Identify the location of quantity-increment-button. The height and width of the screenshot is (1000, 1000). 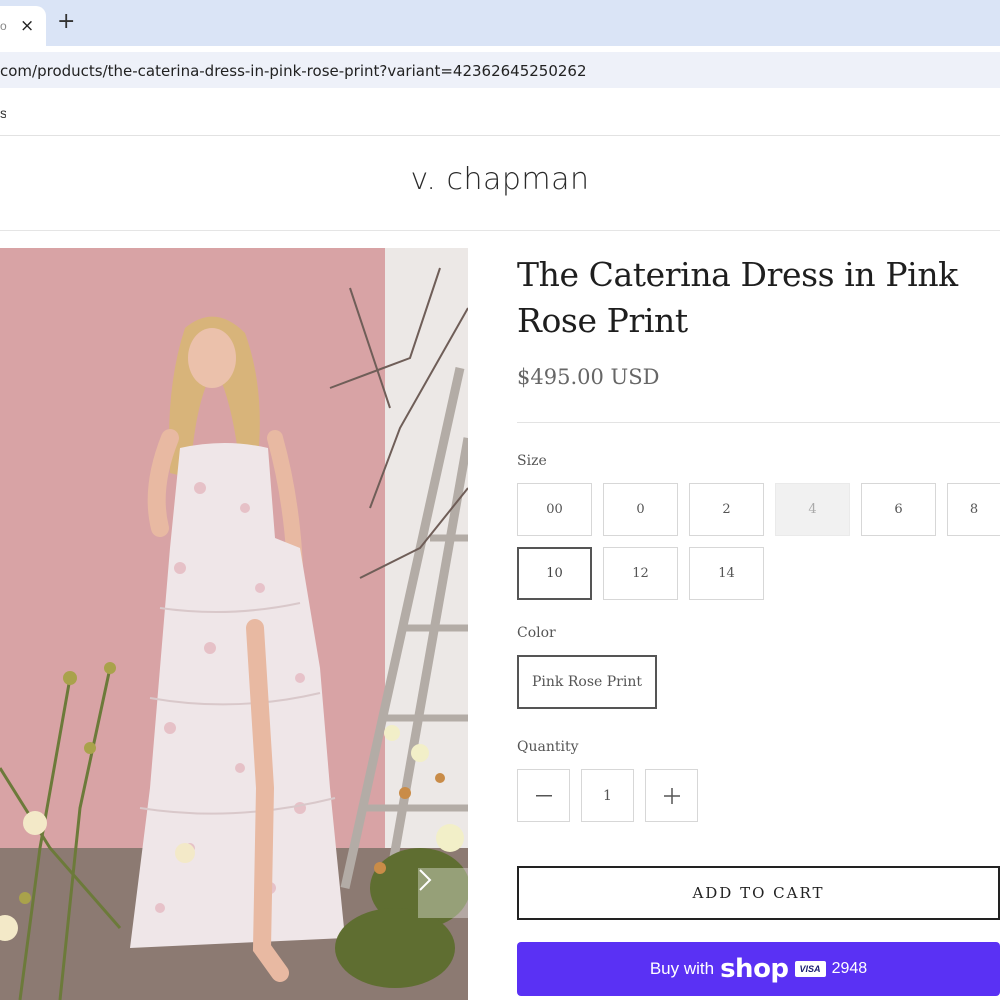
(671, 795).